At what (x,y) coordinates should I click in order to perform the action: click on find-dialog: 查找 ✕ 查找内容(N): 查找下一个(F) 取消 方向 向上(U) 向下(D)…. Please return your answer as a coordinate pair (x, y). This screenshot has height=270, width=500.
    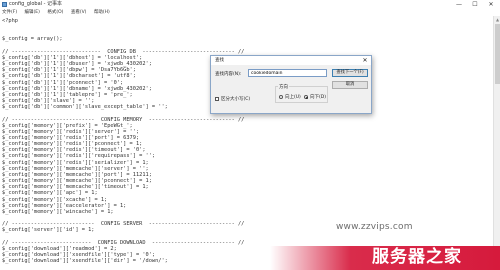
    Looking at the image, I should click on (291, 84).